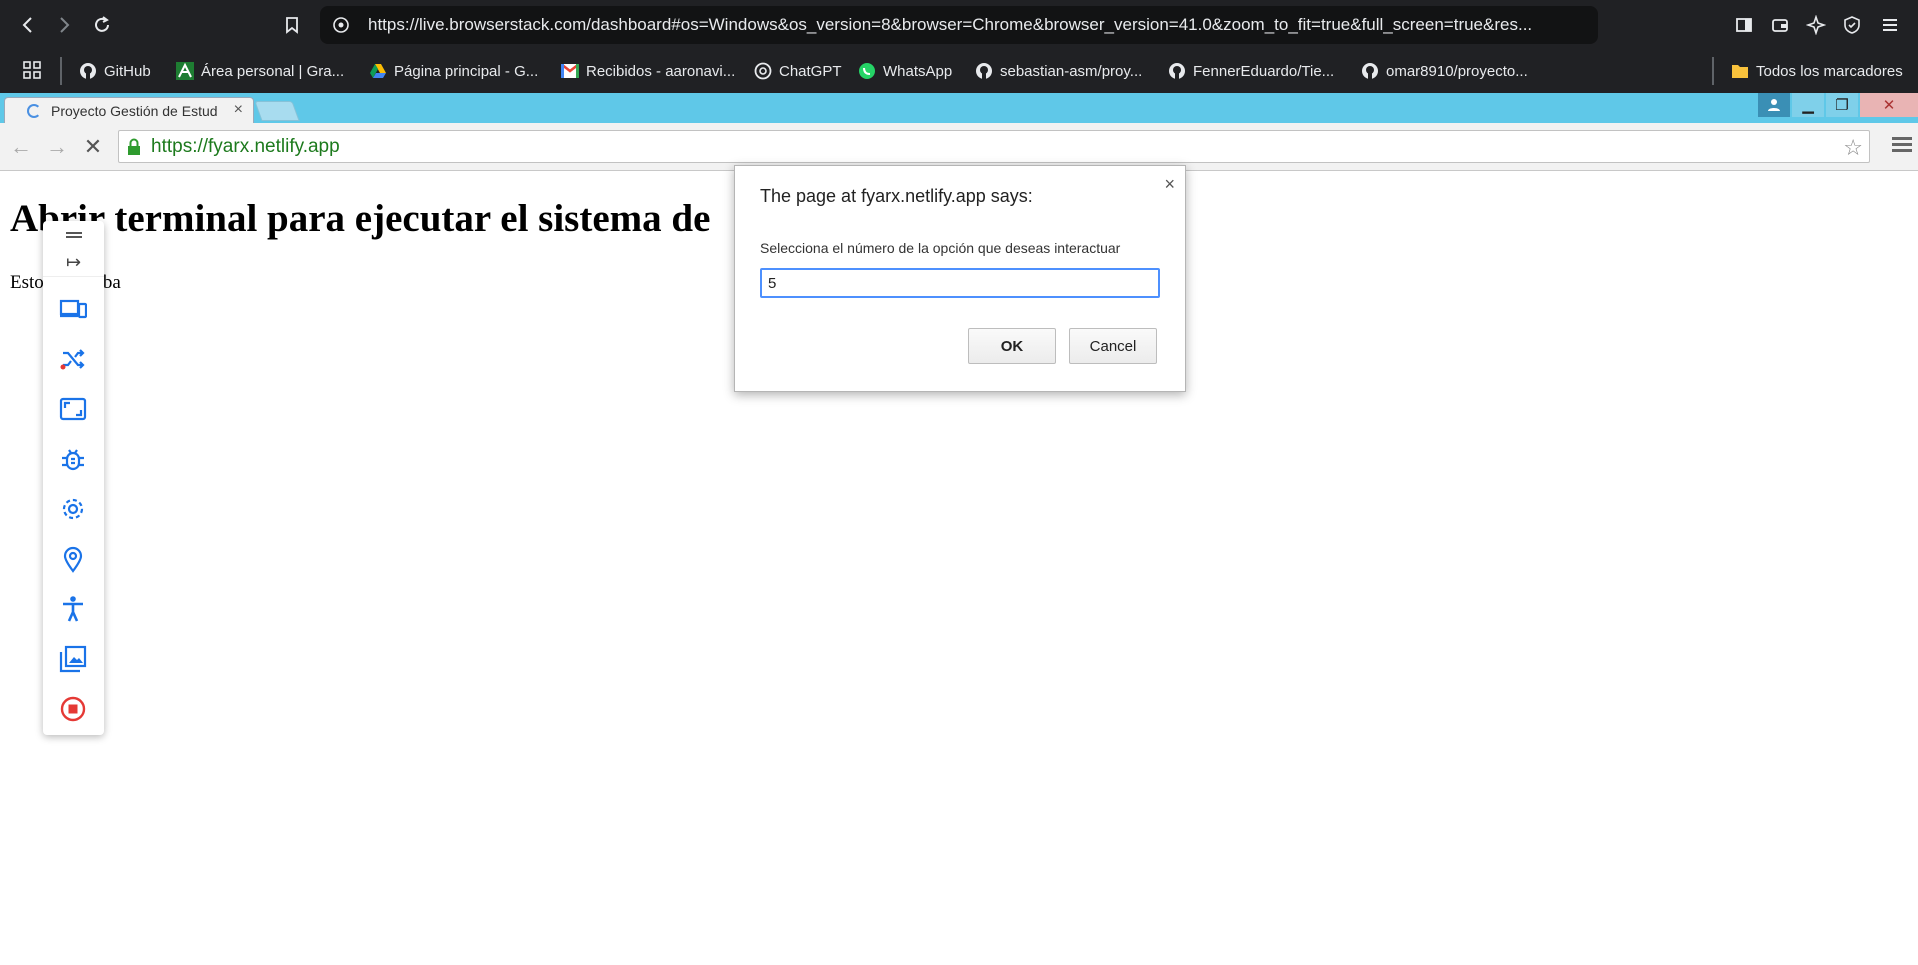  What do you see at coordinates (185, 71) in the screenshot?
I see `moodle-icon` at bounding box center [185, 71].